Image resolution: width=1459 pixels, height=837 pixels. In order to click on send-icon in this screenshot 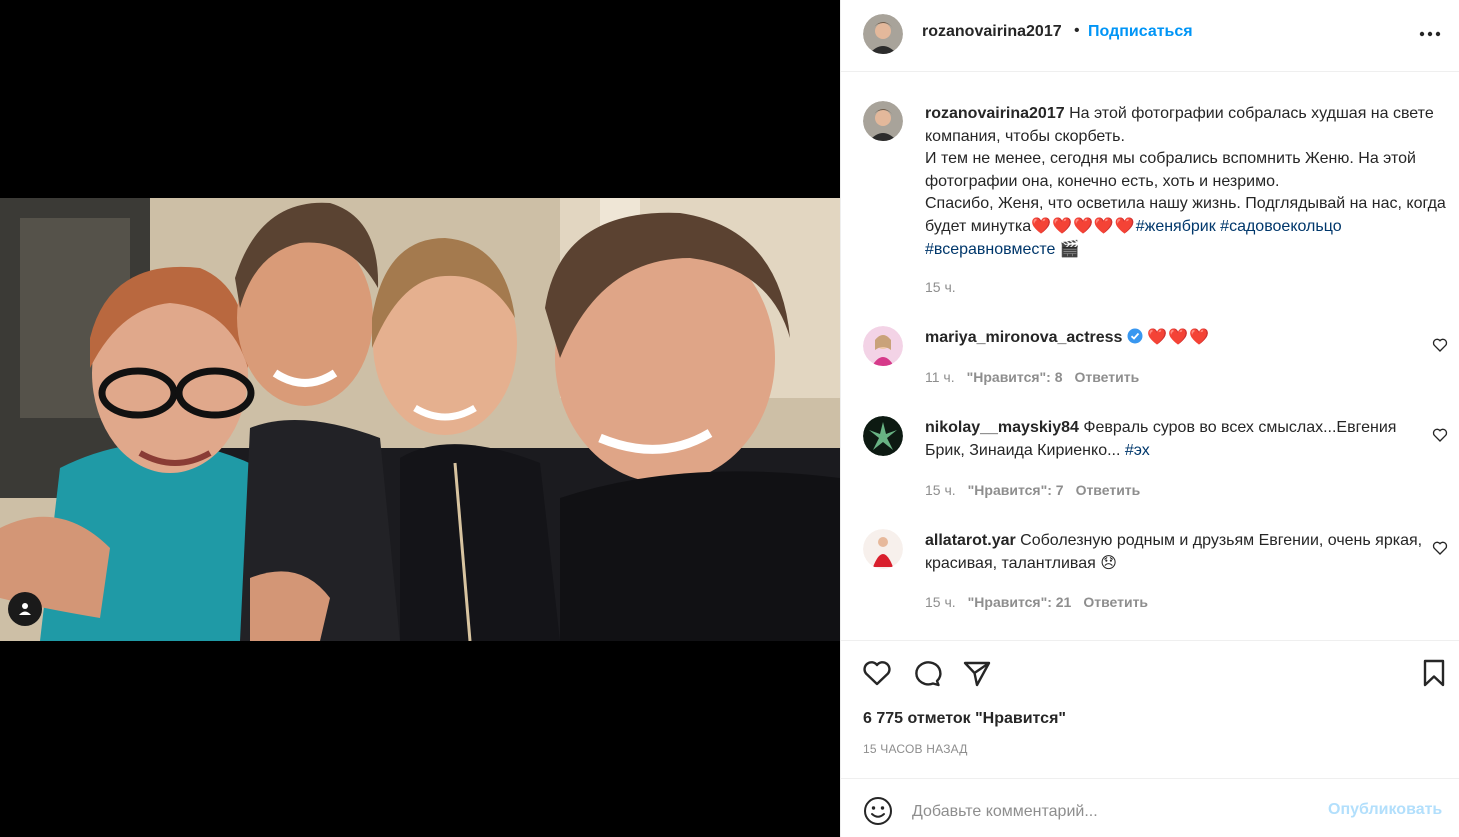, I will do `click(977, 673)`.